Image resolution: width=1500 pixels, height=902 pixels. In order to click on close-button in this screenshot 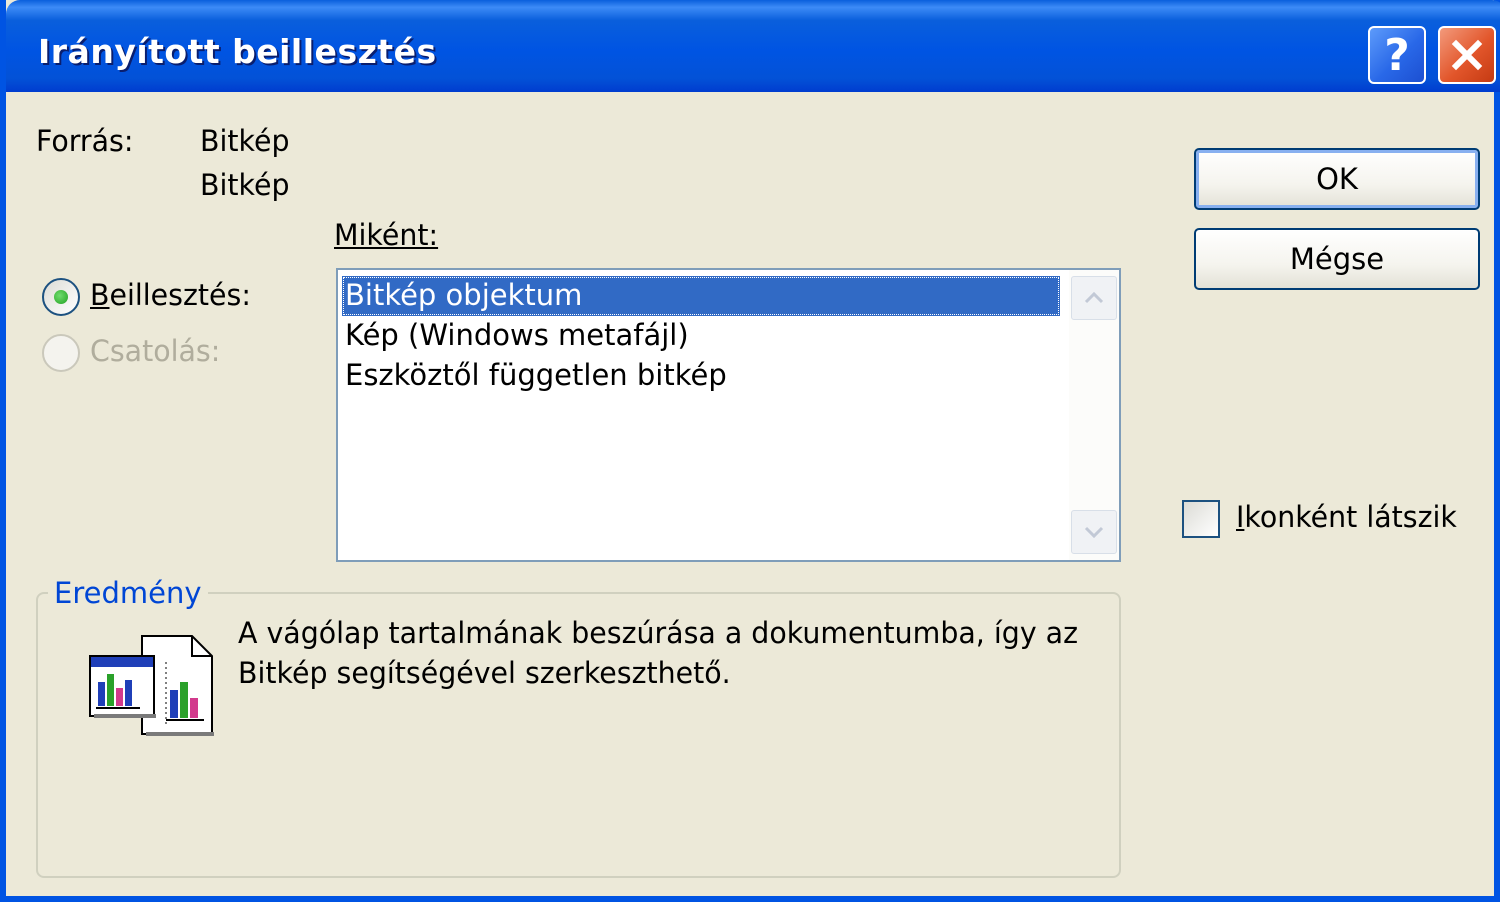, I will do `click(1467, 55)`.